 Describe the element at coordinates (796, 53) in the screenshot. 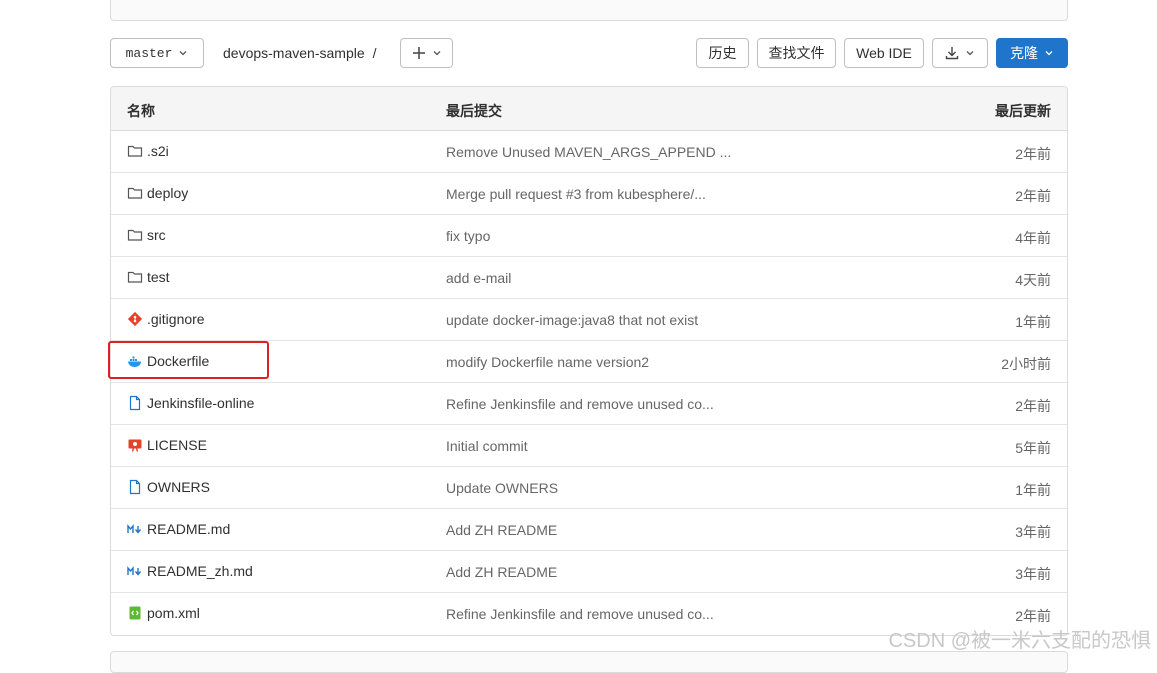

I see `find-file-button: 查找文件` at that location.